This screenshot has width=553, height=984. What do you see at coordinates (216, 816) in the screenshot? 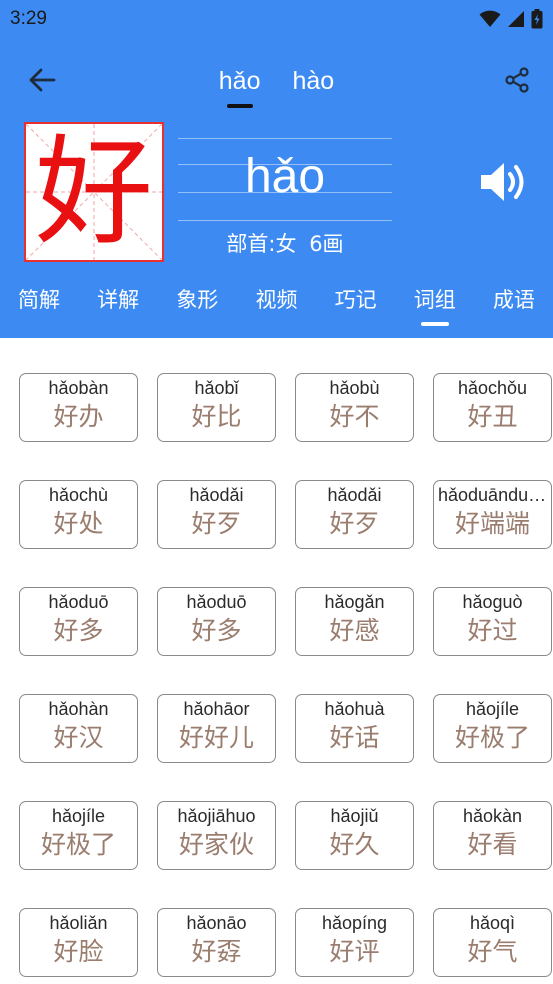
I see `word-pinyin: hǎojiāhuo` at bounding box center [216, 816].